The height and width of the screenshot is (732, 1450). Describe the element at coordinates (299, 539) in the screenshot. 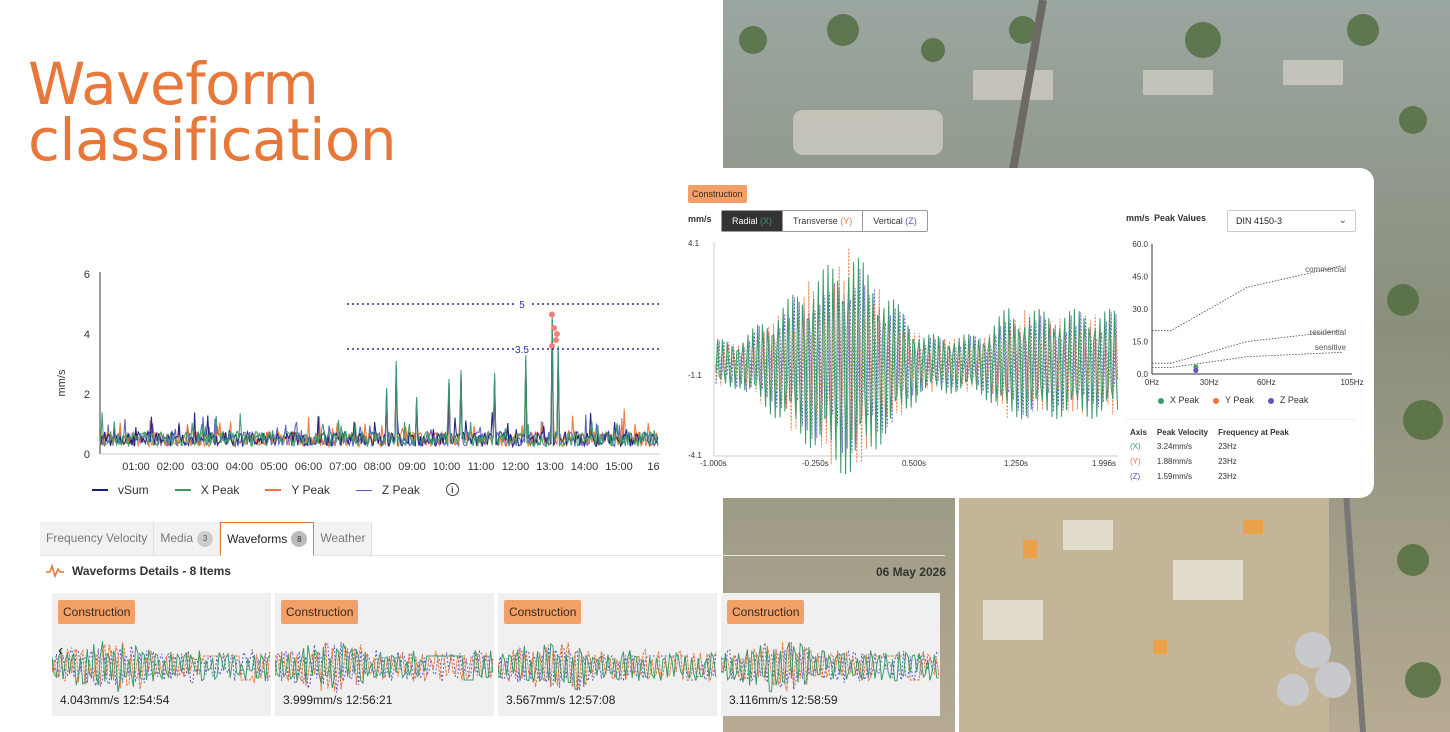

I see `count-badge: 8` at that location.